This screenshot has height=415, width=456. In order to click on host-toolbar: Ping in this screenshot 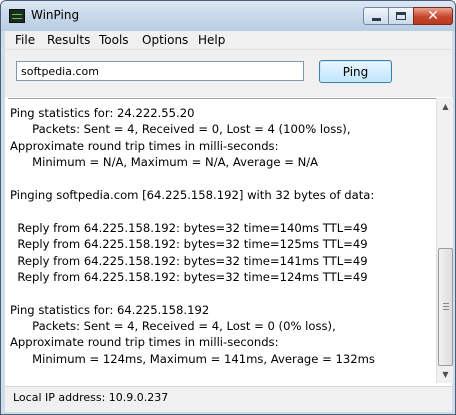, I will do `click(228, 73)`.